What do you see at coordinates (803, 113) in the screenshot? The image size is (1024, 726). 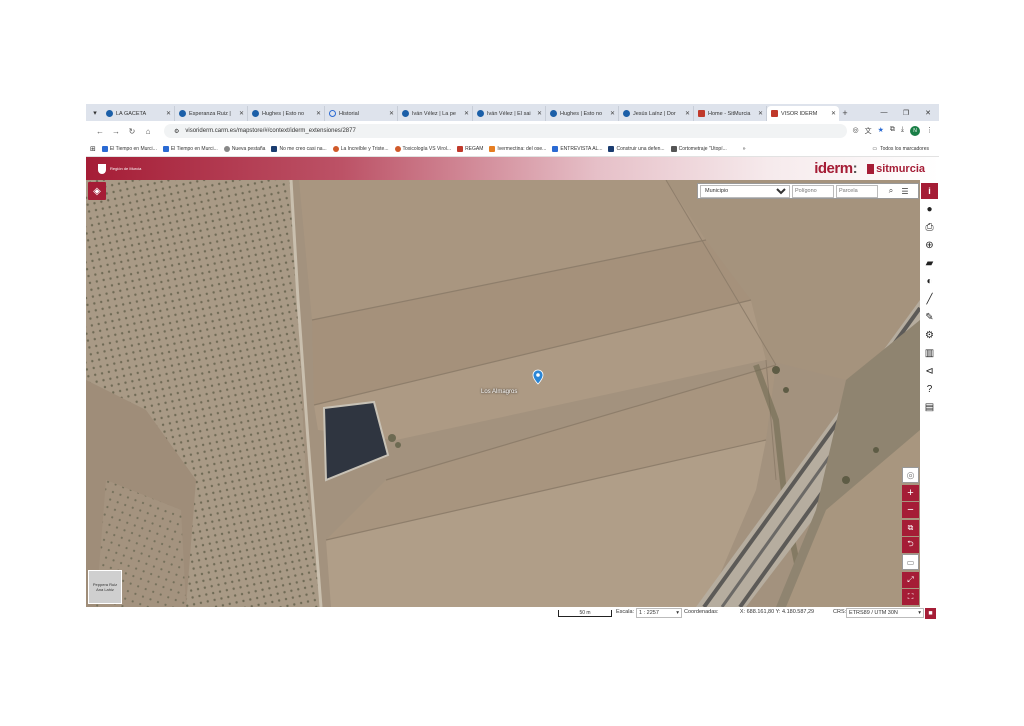 I see `tab-10-active: VISOR IDERM ✕` at bounding box center [803, 113].